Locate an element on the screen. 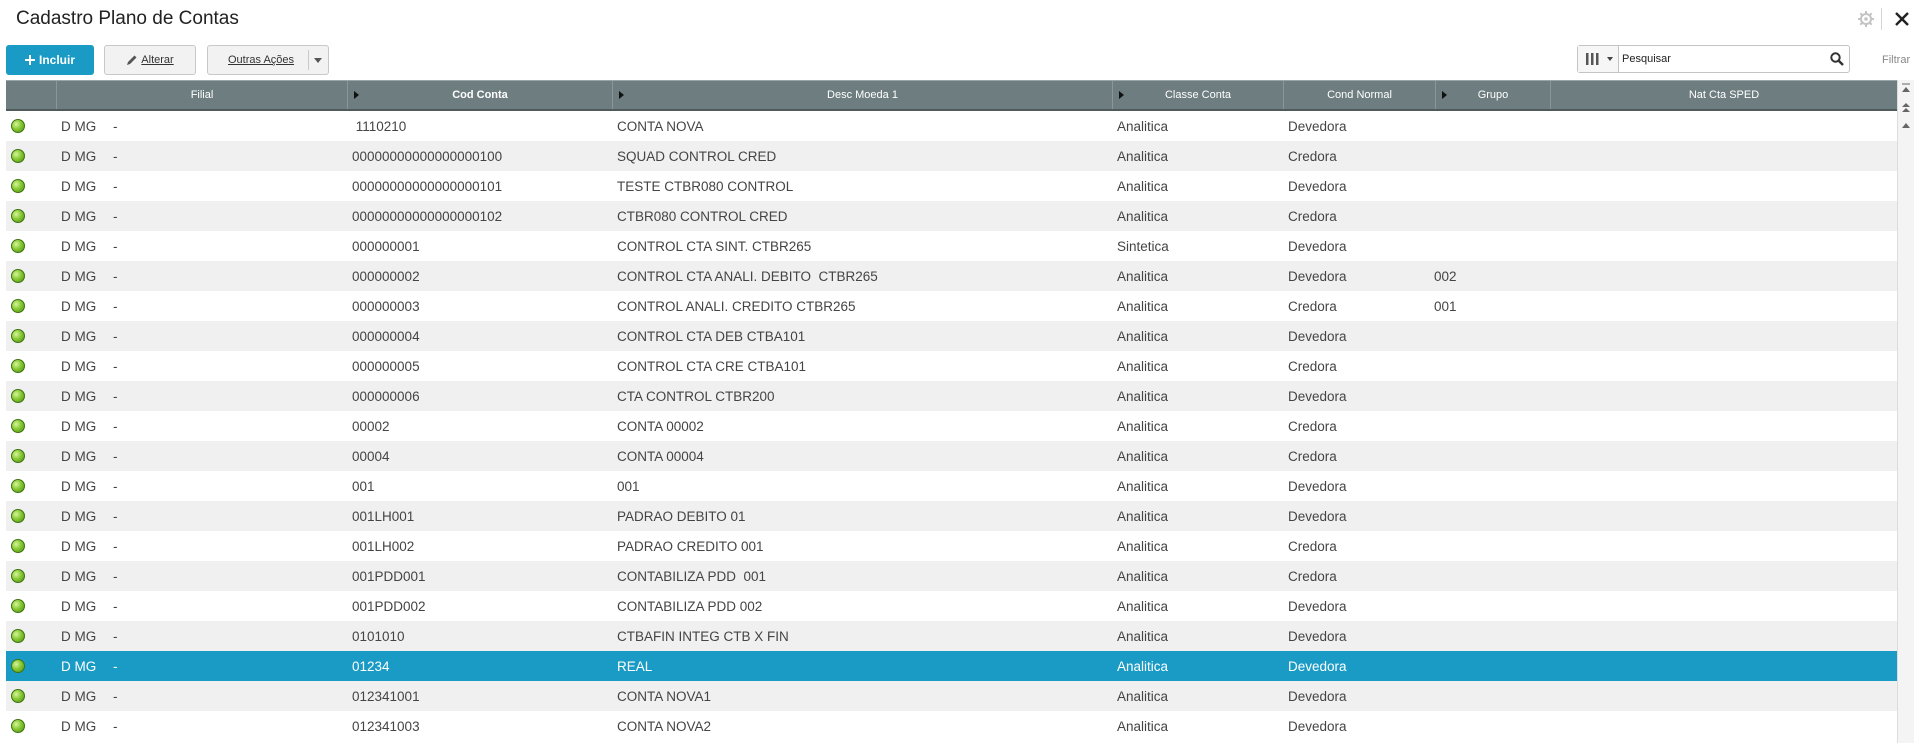 The height and width of the screenshot is (744, 1919). close-icon is located at coordinates (1902, 19).